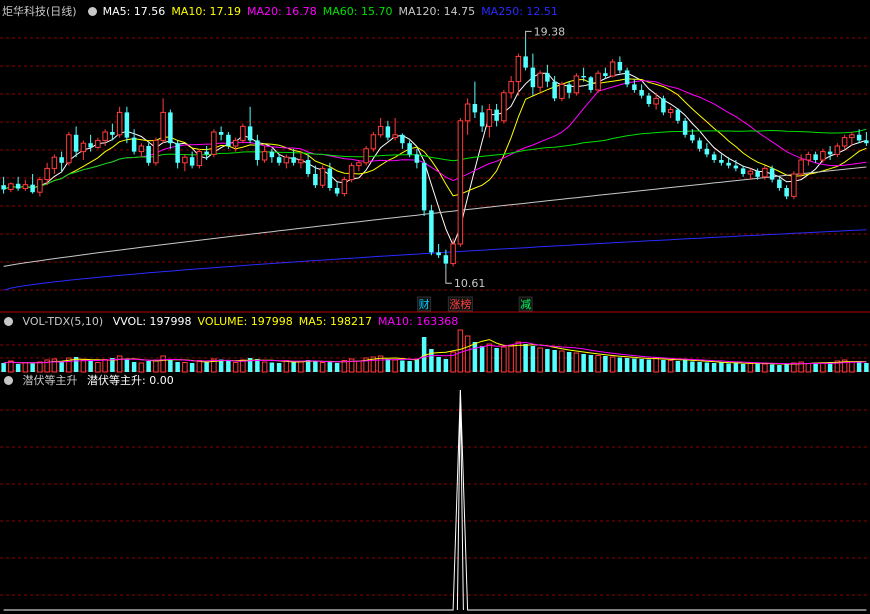 Image resolution: width=870 pixels, height=614 pixels. I want to click on ma-legend-item: MA20: 16.78, so click(282, 11).